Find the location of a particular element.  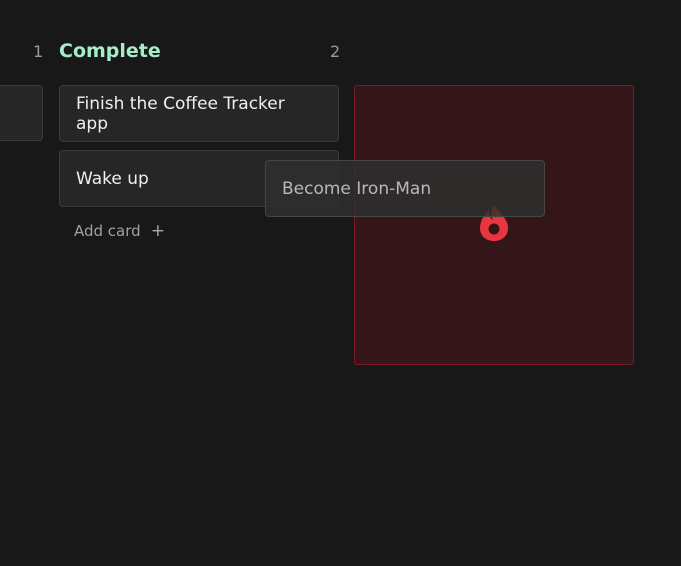

dragging-card: Become Iron-Man is located at coordinates (405, 188).